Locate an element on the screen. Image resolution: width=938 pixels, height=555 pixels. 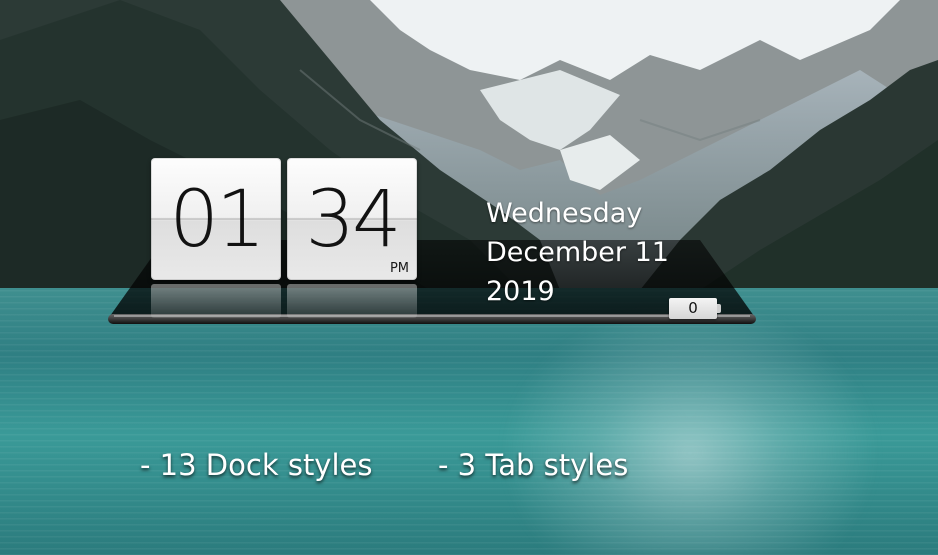
month-day-label: December 11 is located at coordinates (577, 252).